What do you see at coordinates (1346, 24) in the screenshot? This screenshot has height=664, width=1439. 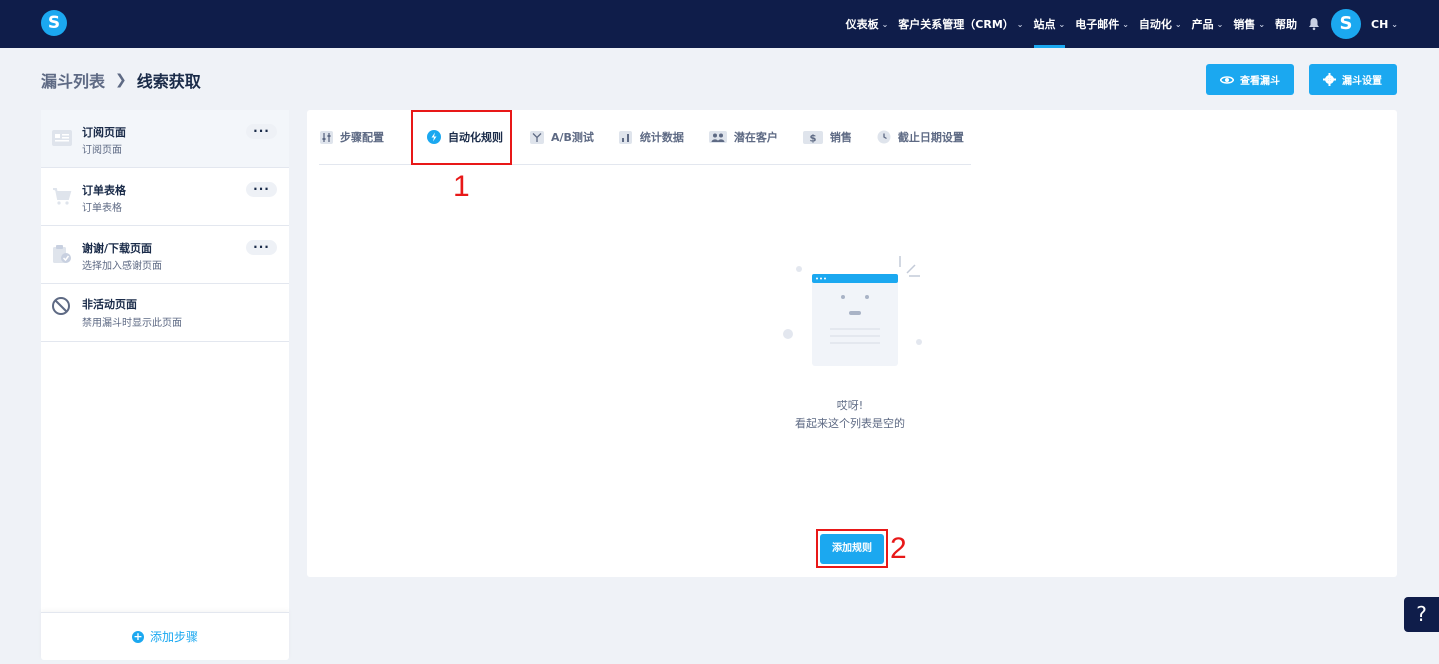 I see `avatar: S` at bounding box center [1346, 24].